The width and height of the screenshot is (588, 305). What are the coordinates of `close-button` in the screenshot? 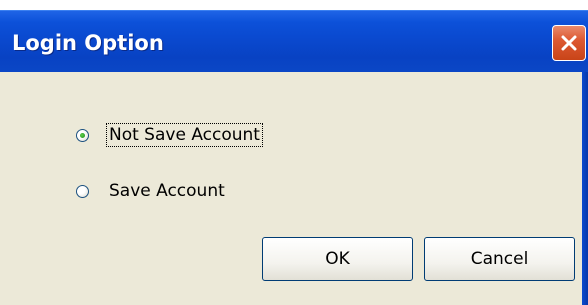 It's located at (569, 43).